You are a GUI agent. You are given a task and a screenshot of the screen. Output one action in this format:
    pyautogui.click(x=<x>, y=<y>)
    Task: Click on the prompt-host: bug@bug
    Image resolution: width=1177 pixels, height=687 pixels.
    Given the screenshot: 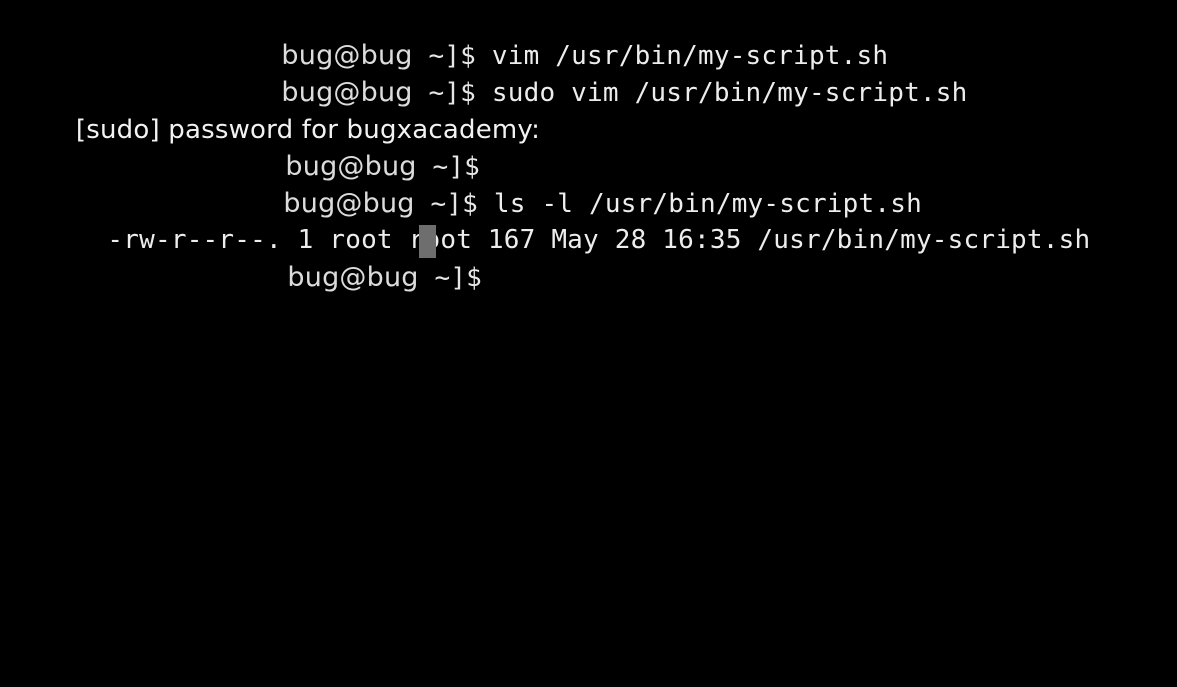 What is the action you would take?
    pyautogui.click(x=353, y=277)
    